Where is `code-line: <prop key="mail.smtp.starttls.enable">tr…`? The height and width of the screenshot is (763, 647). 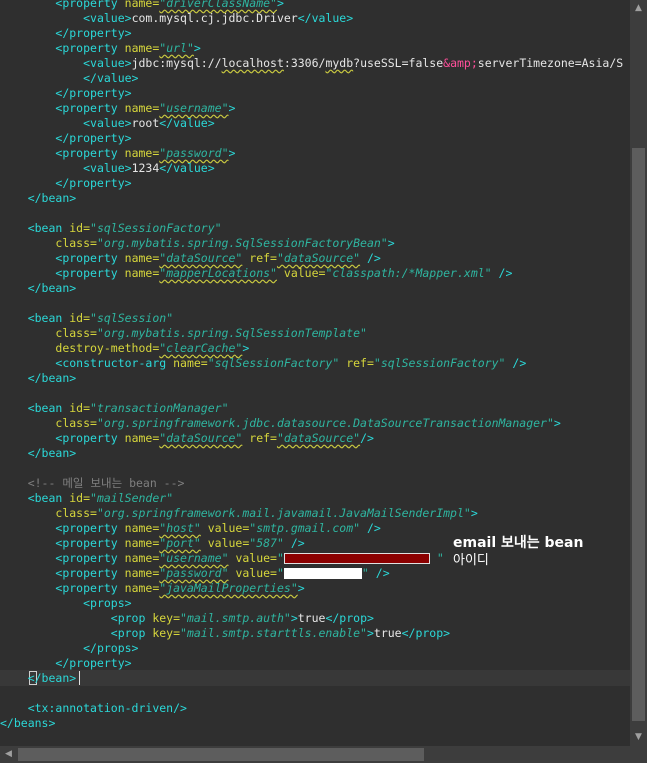
code-line: <prop key="mail.smtp.starttls.enable">tr… is located at coordinates (225, 633).